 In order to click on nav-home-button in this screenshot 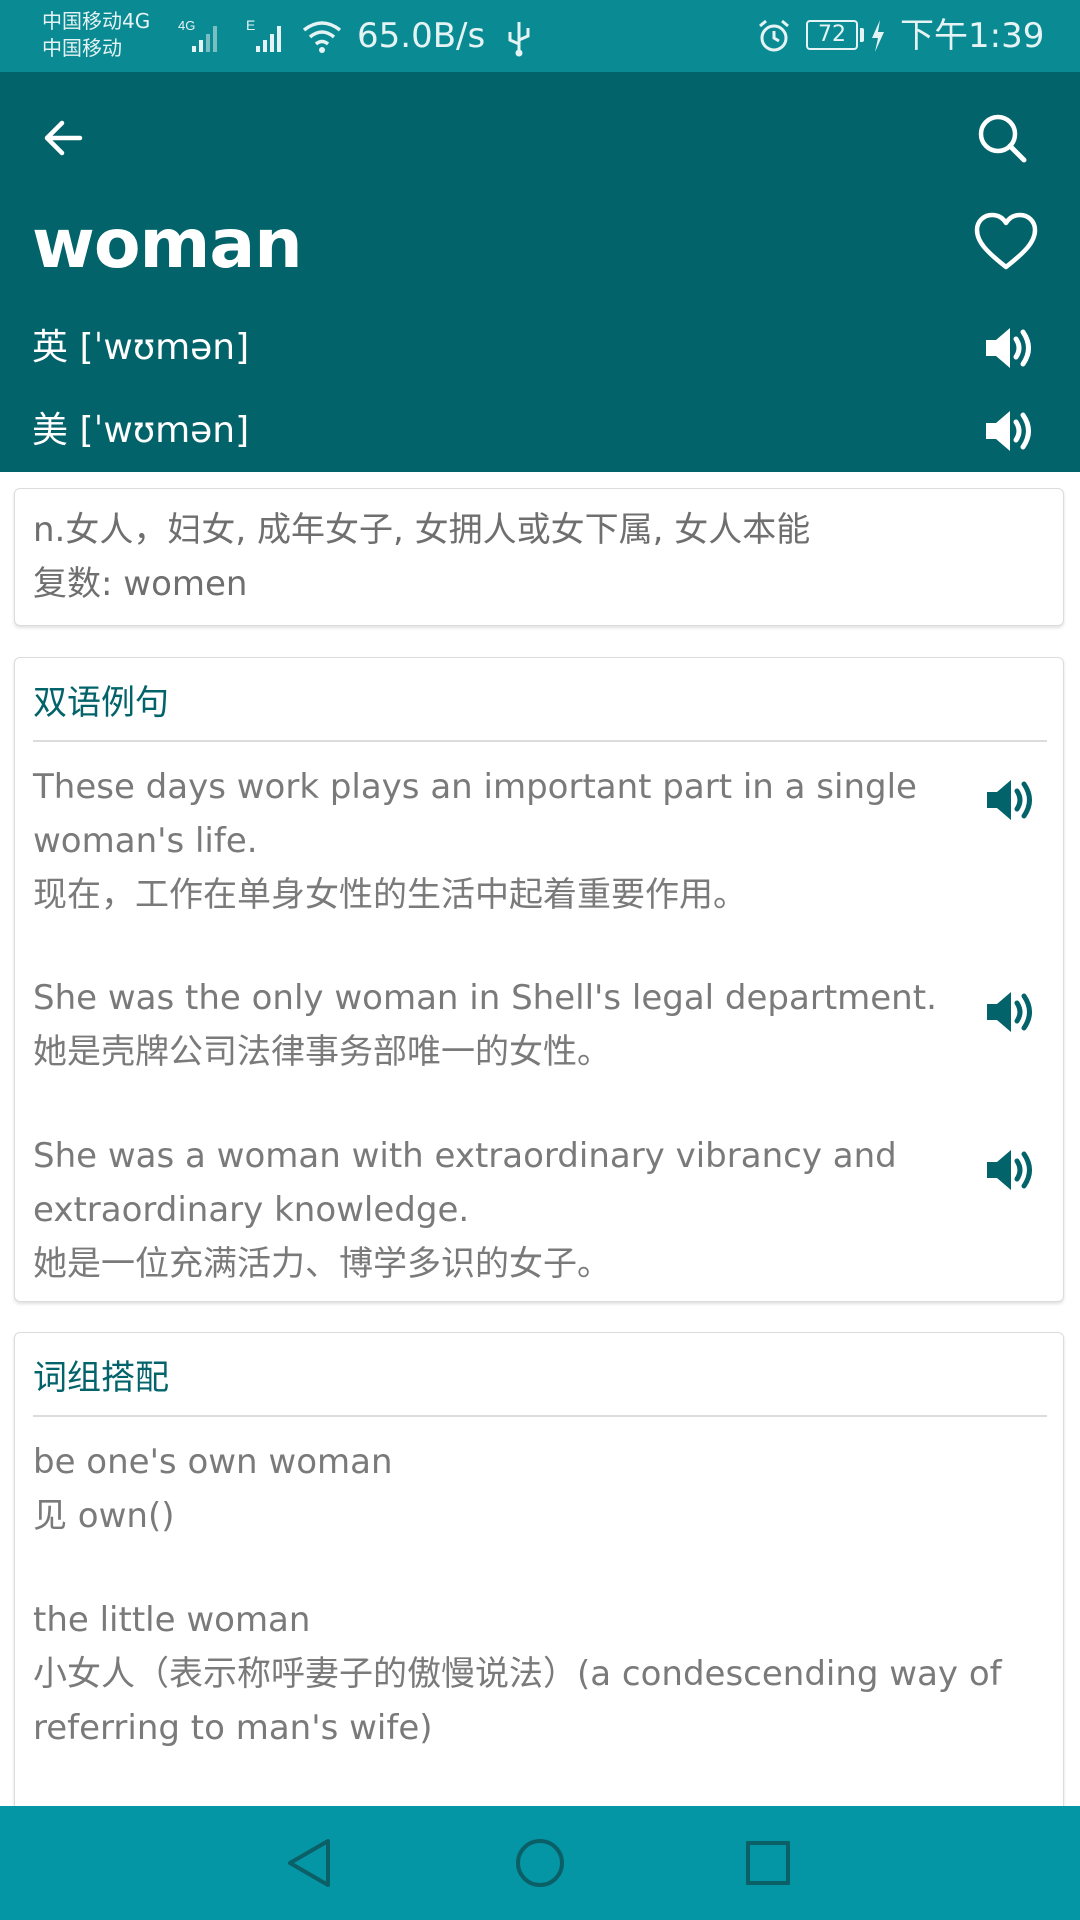, I will do `click(540, 1863)`.